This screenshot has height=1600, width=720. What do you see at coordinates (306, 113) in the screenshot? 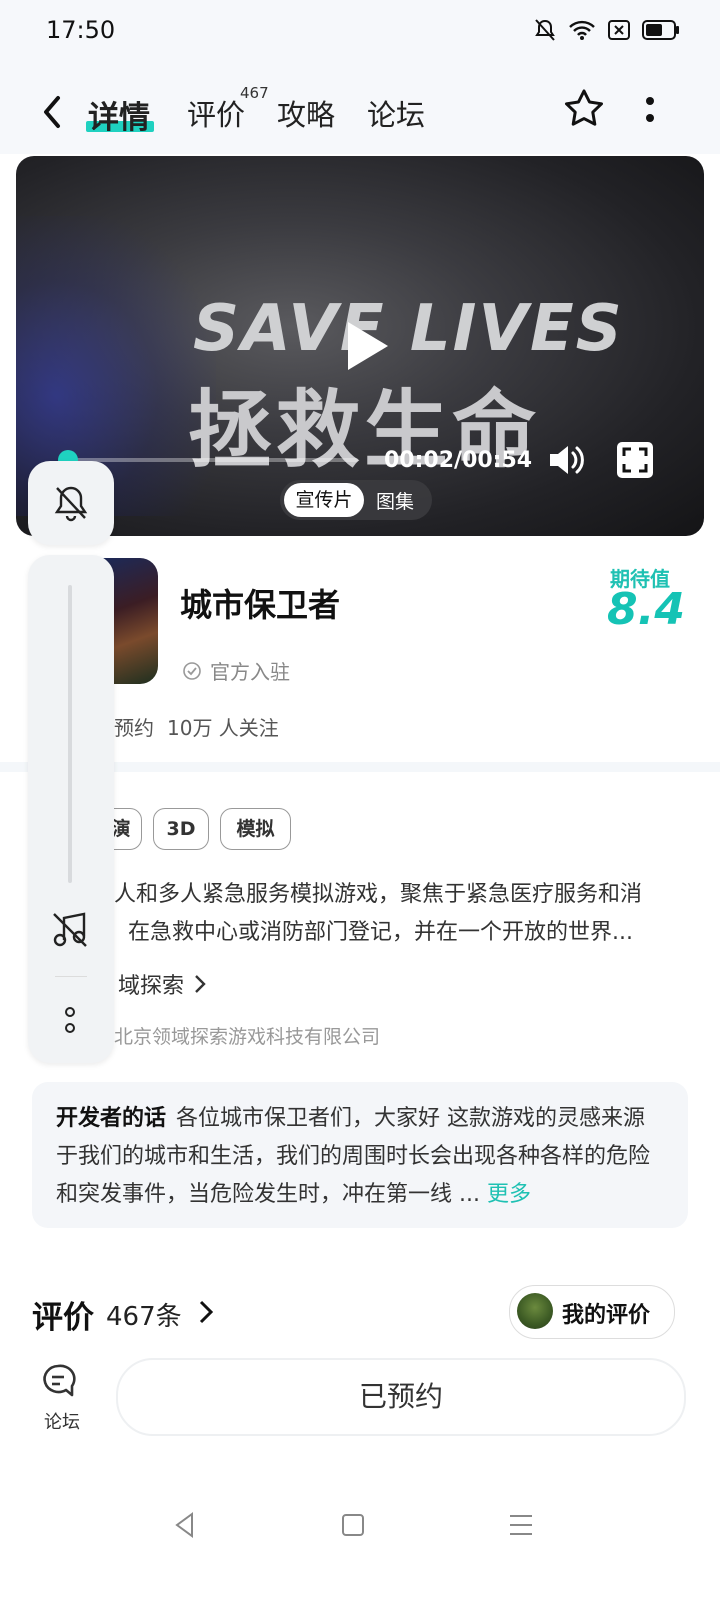
I see `tab-guides: 攻略` at bounding box center [306, 113].